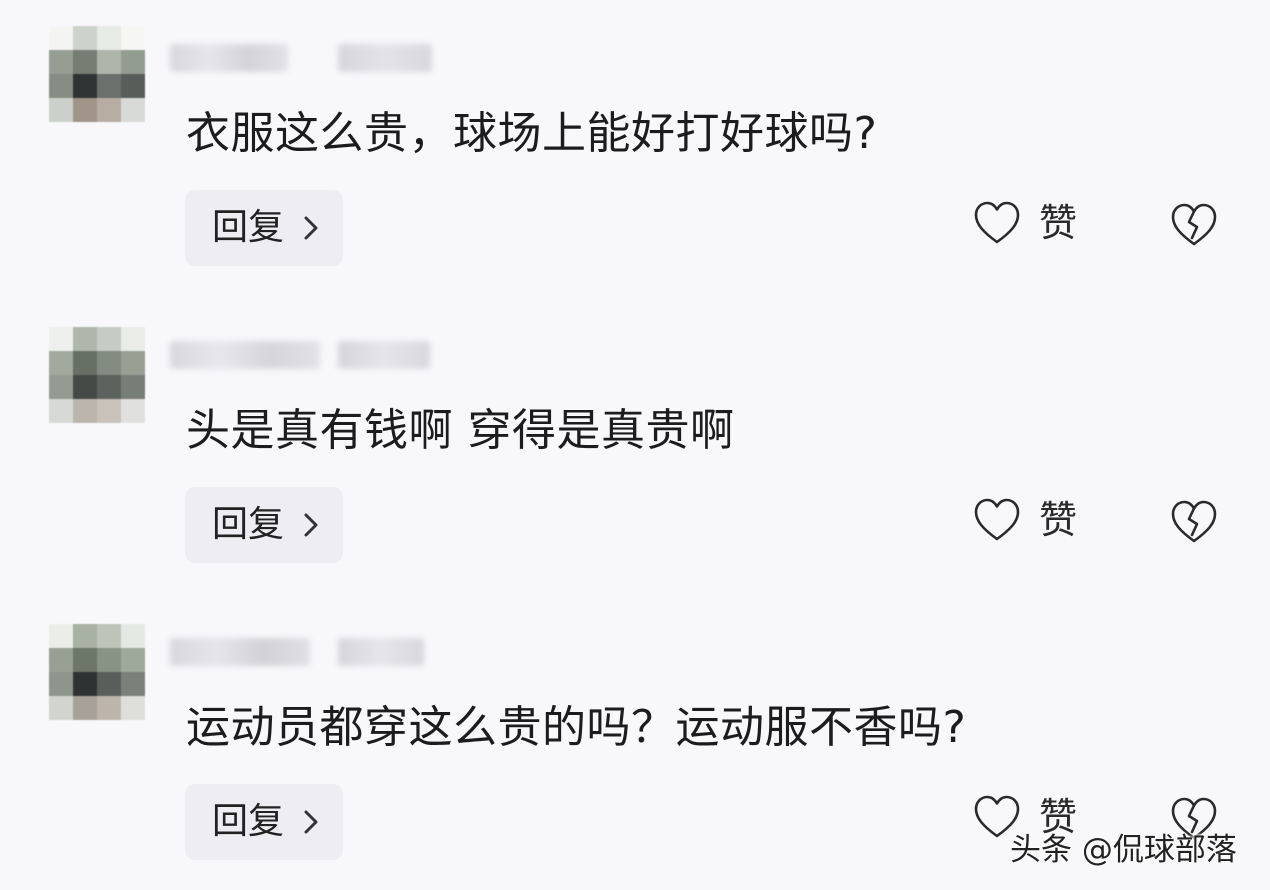 The image size is (1270, 890). I want to click on watermark: 头条 @侃球部落, so click(1123, 850).